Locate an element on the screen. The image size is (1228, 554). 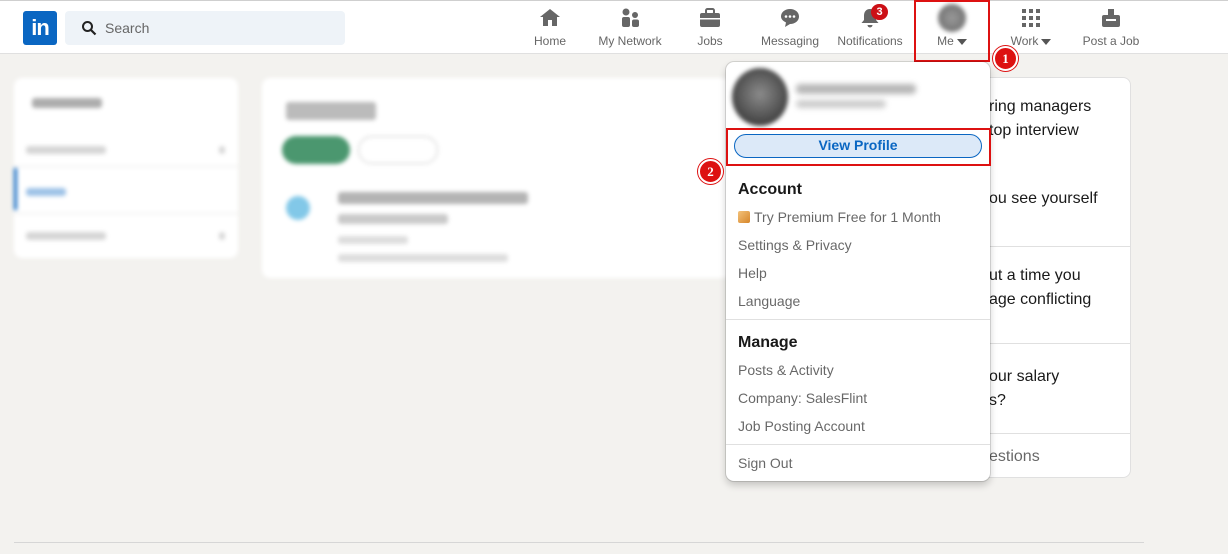
job-posting-account-link: Job Posting Account is located at coordinates (801, 426).